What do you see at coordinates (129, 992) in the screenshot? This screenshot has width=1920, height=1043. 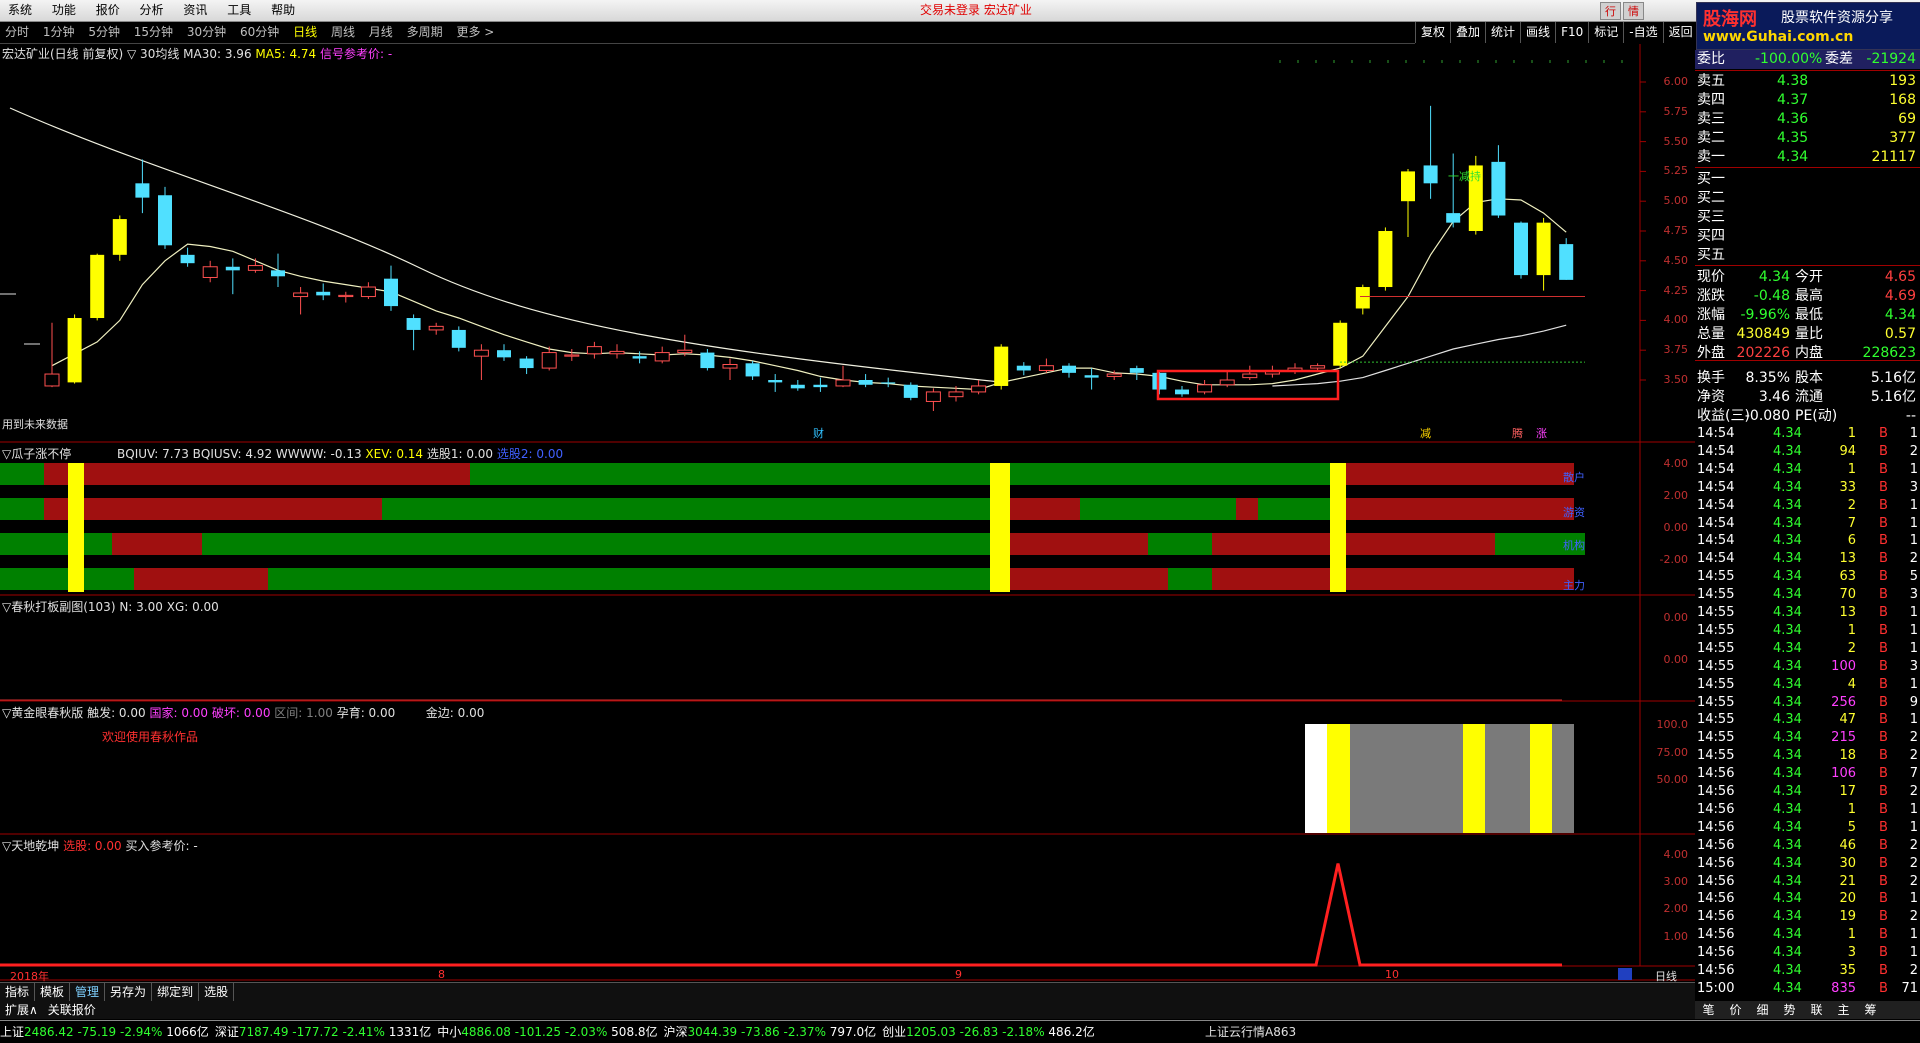 I see `tab-save-as: 另存为` at bounding box center [129, 992].